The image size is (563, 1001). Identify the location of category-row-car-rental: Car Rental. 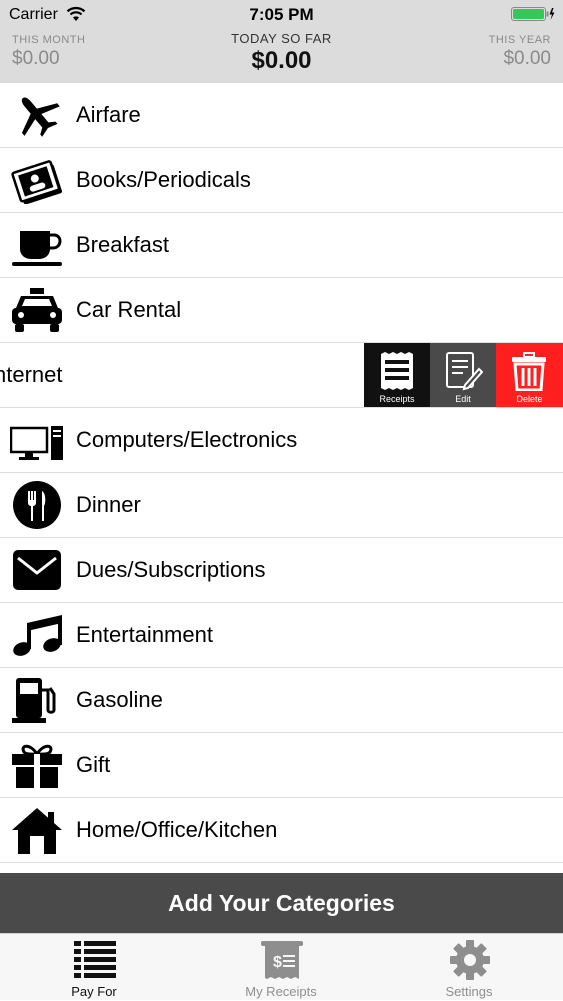
(281, 310).